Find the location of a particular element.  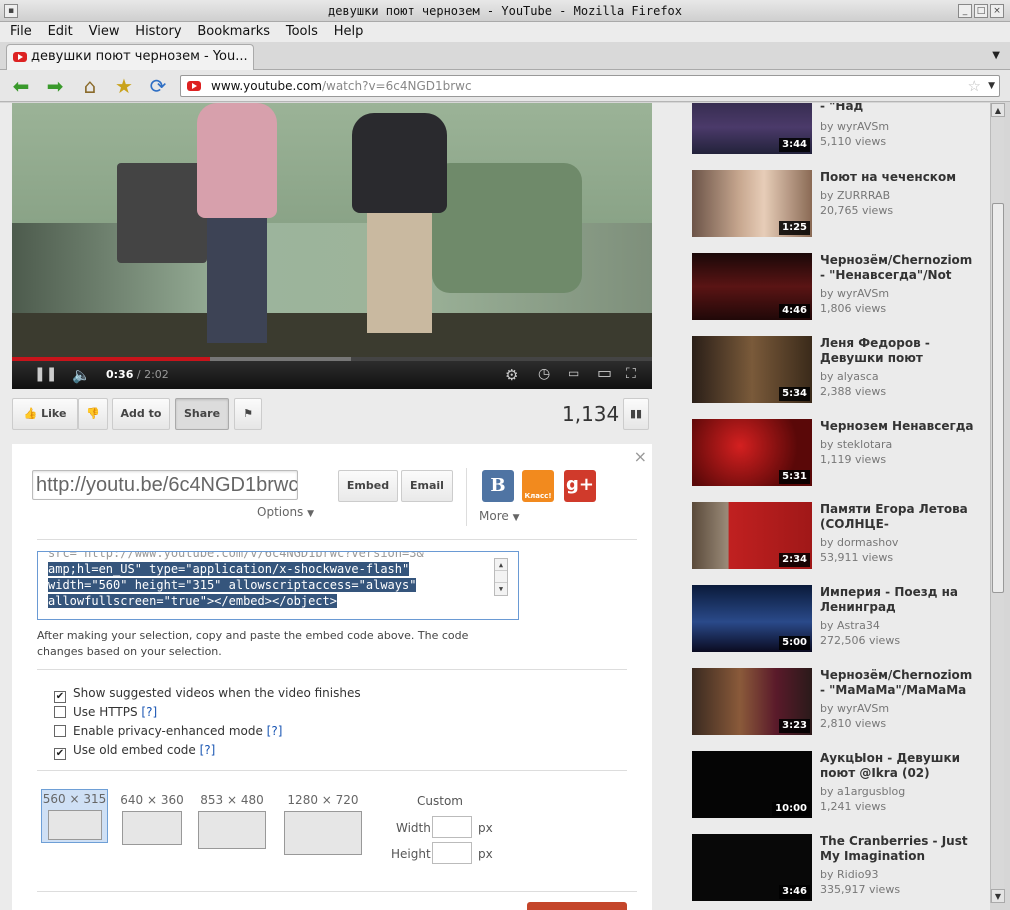

embed-button: Embed is located at coordinates (368, 486).